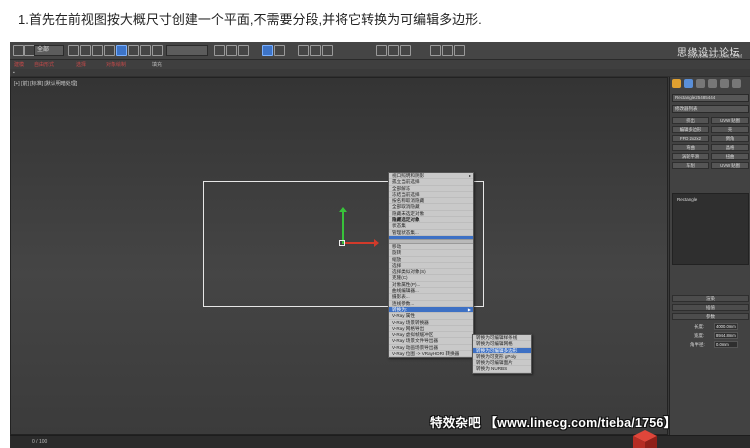 This screenshot has height=448, width=750. I want to click on modifier-button: 编辑多边形, so click(690, 129).